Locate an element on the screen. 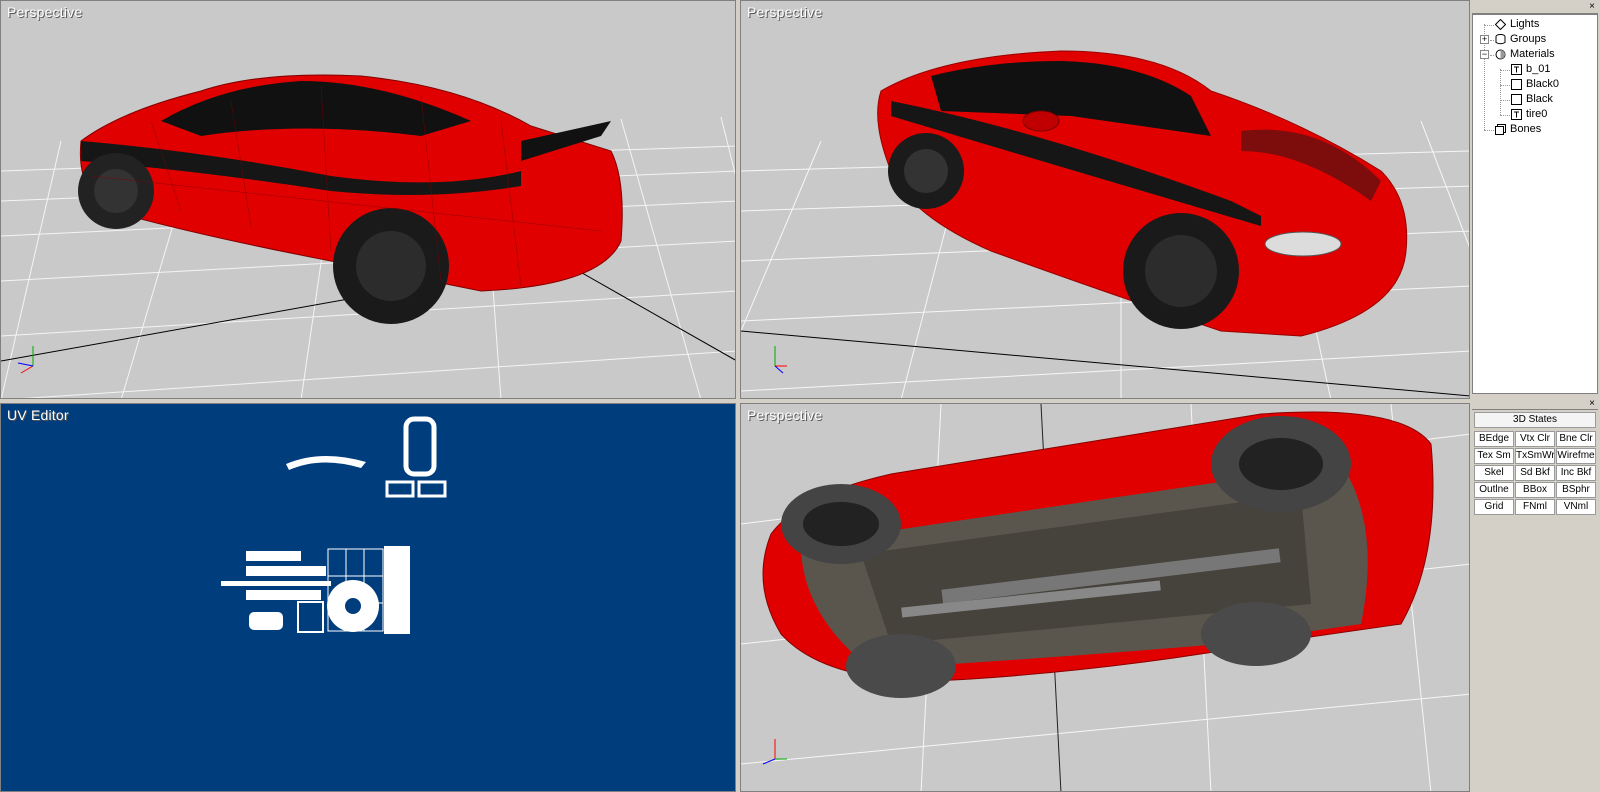 This screenshot has height=792, width=1600. states-panel-close-button: × is located at coordinates (1592, 404).